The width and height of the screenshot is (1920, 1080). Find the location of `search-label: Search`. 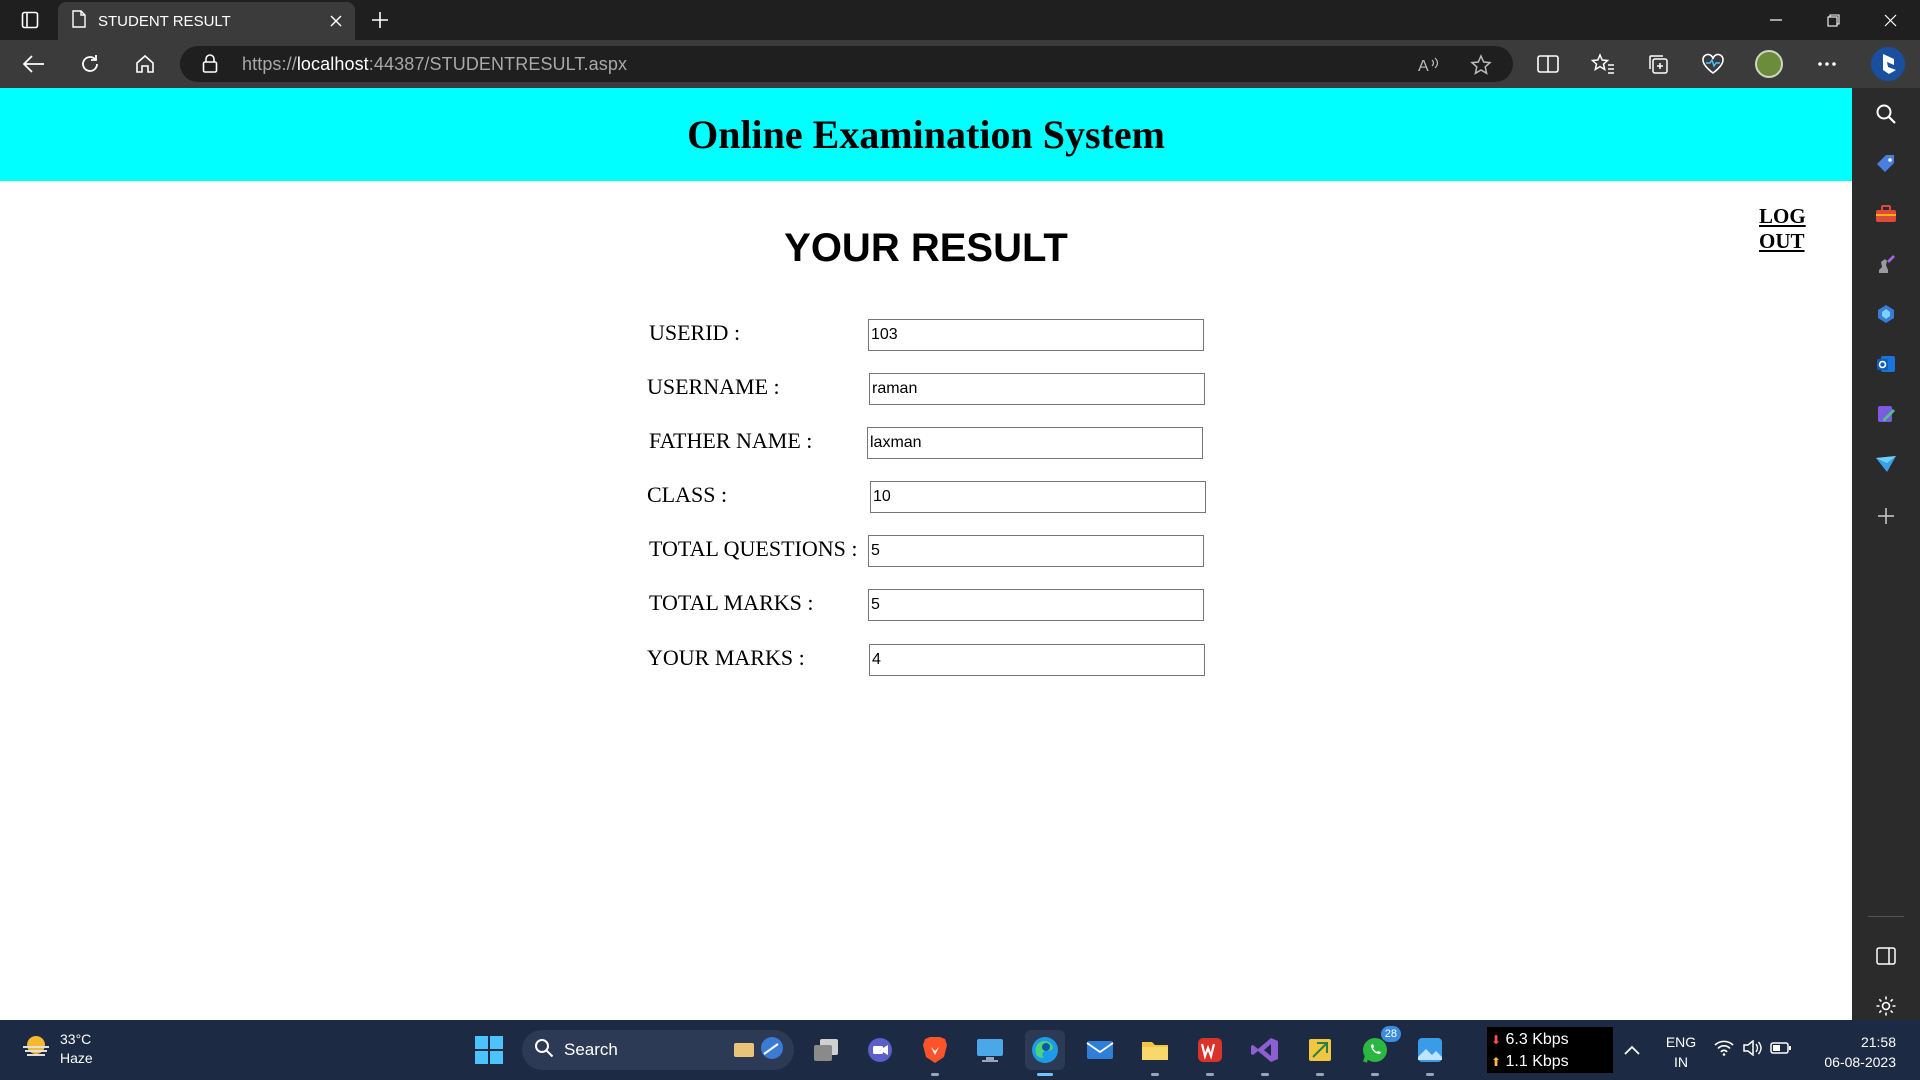

search-label: Search is located at coordinates (591, 1049).